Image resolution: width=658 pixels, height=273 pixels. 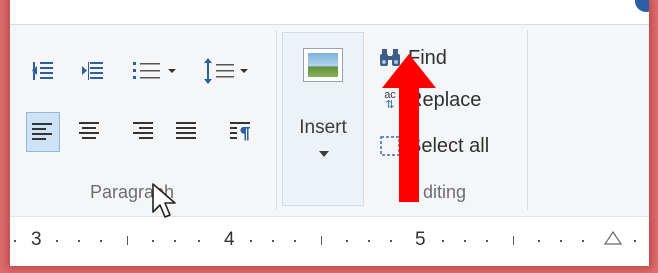 I want to click on paragraph-mark-icon, so click(x=240, y=131).